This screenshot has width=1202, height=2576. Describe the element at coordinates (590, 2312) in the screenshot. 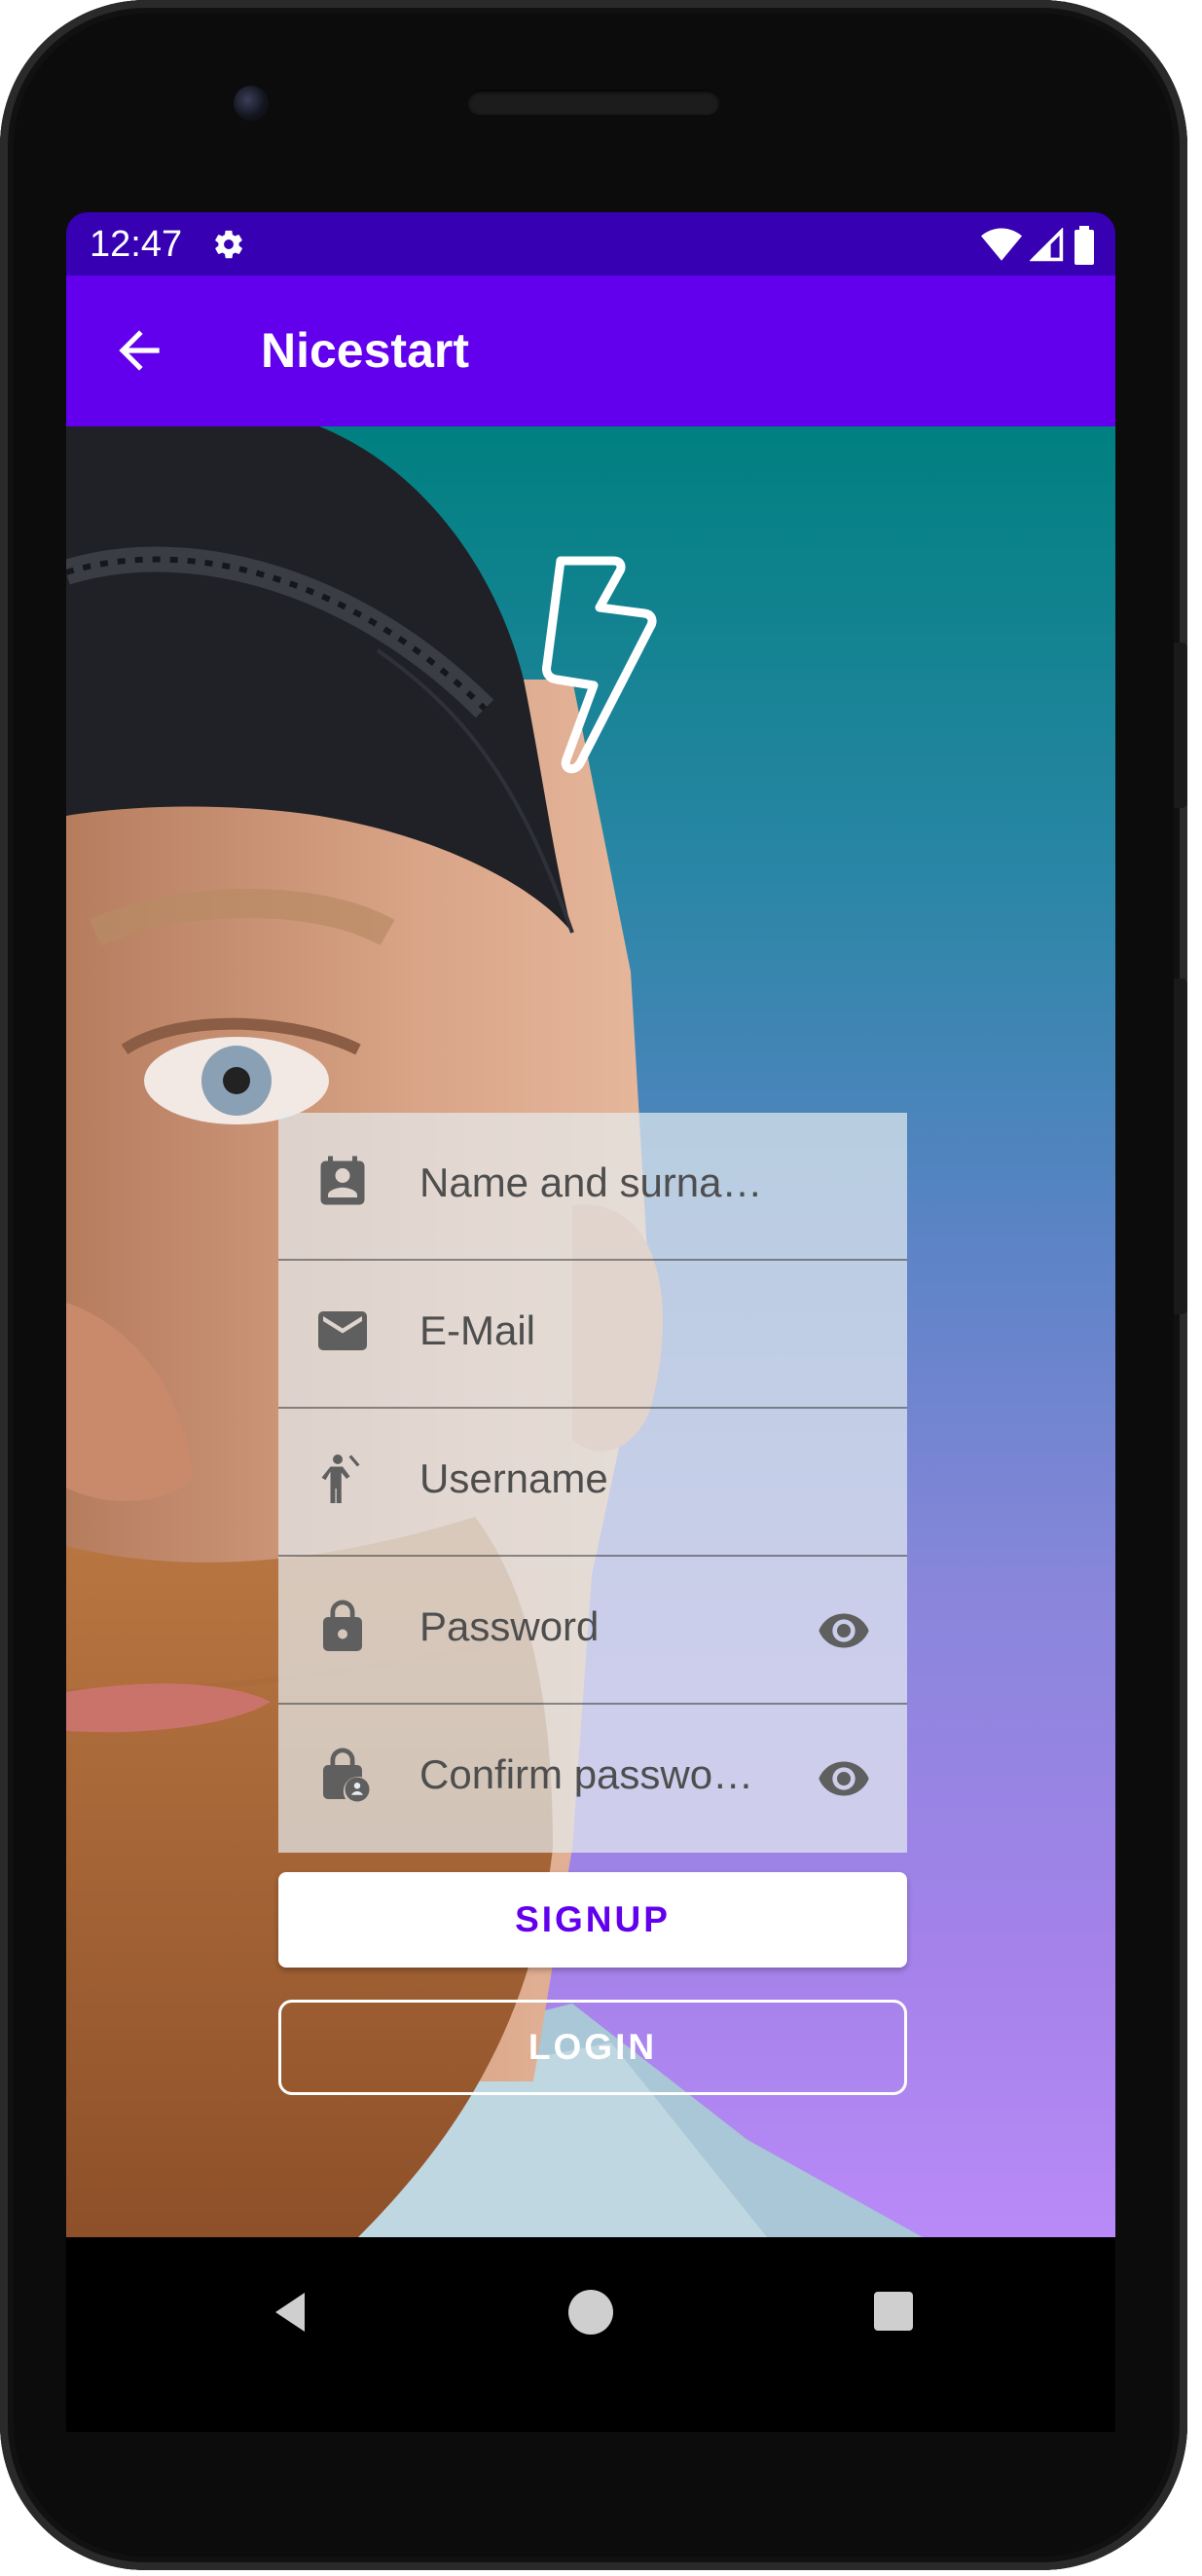

I see `nav-home-icon` at that location.